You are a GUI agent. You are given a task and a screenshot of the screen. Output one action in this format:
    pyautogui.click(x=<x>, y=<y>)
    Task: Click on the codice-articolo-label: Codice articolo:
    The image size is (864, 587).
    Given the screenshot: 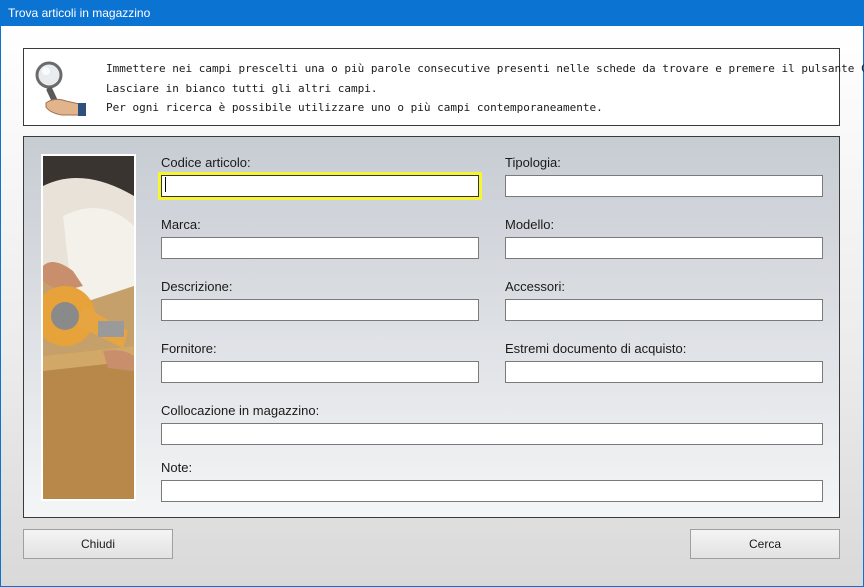 What is the action you would take?
    pyautogui.click(x=206, y=162)
    